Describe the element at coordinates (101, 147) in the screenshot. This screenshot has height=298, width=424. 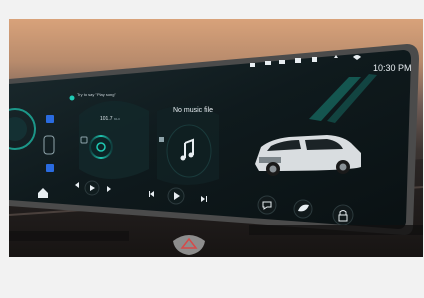
I see `radio-dial-icon` at that location.